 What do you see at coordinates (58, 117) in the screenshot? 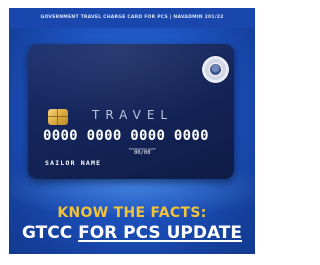
I see `chip-icon` at bounding box center [58, 117].